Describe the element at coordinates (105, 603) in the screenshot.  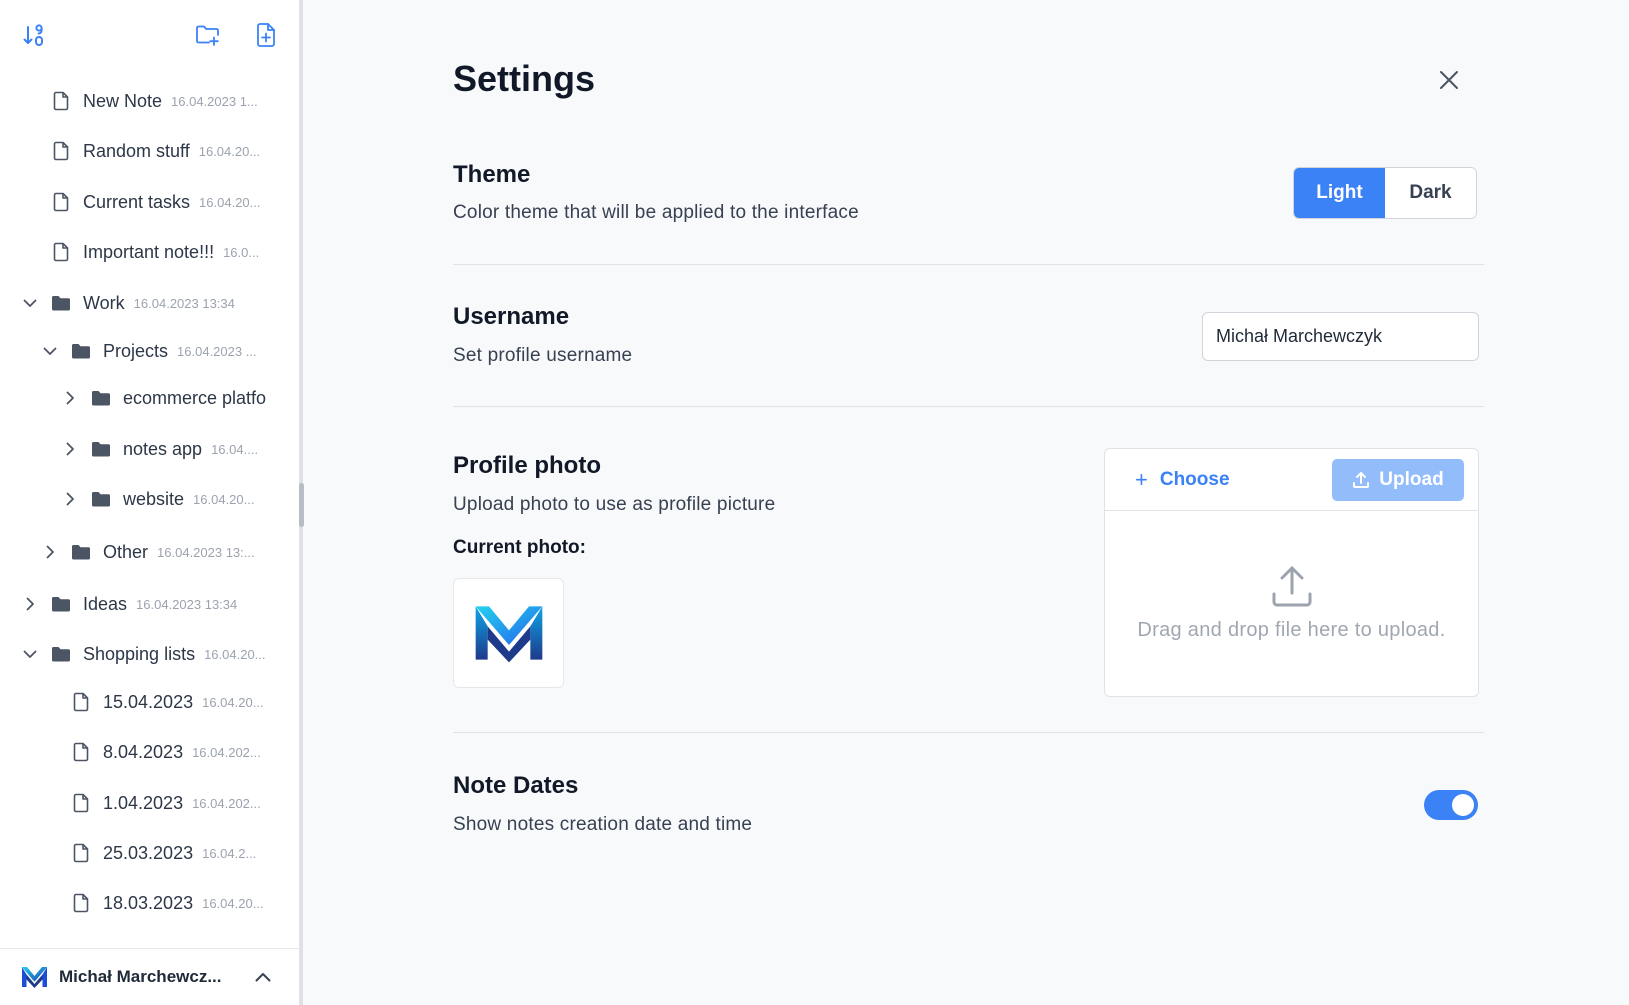
I see `tree-item-name: Ideas` at that location.